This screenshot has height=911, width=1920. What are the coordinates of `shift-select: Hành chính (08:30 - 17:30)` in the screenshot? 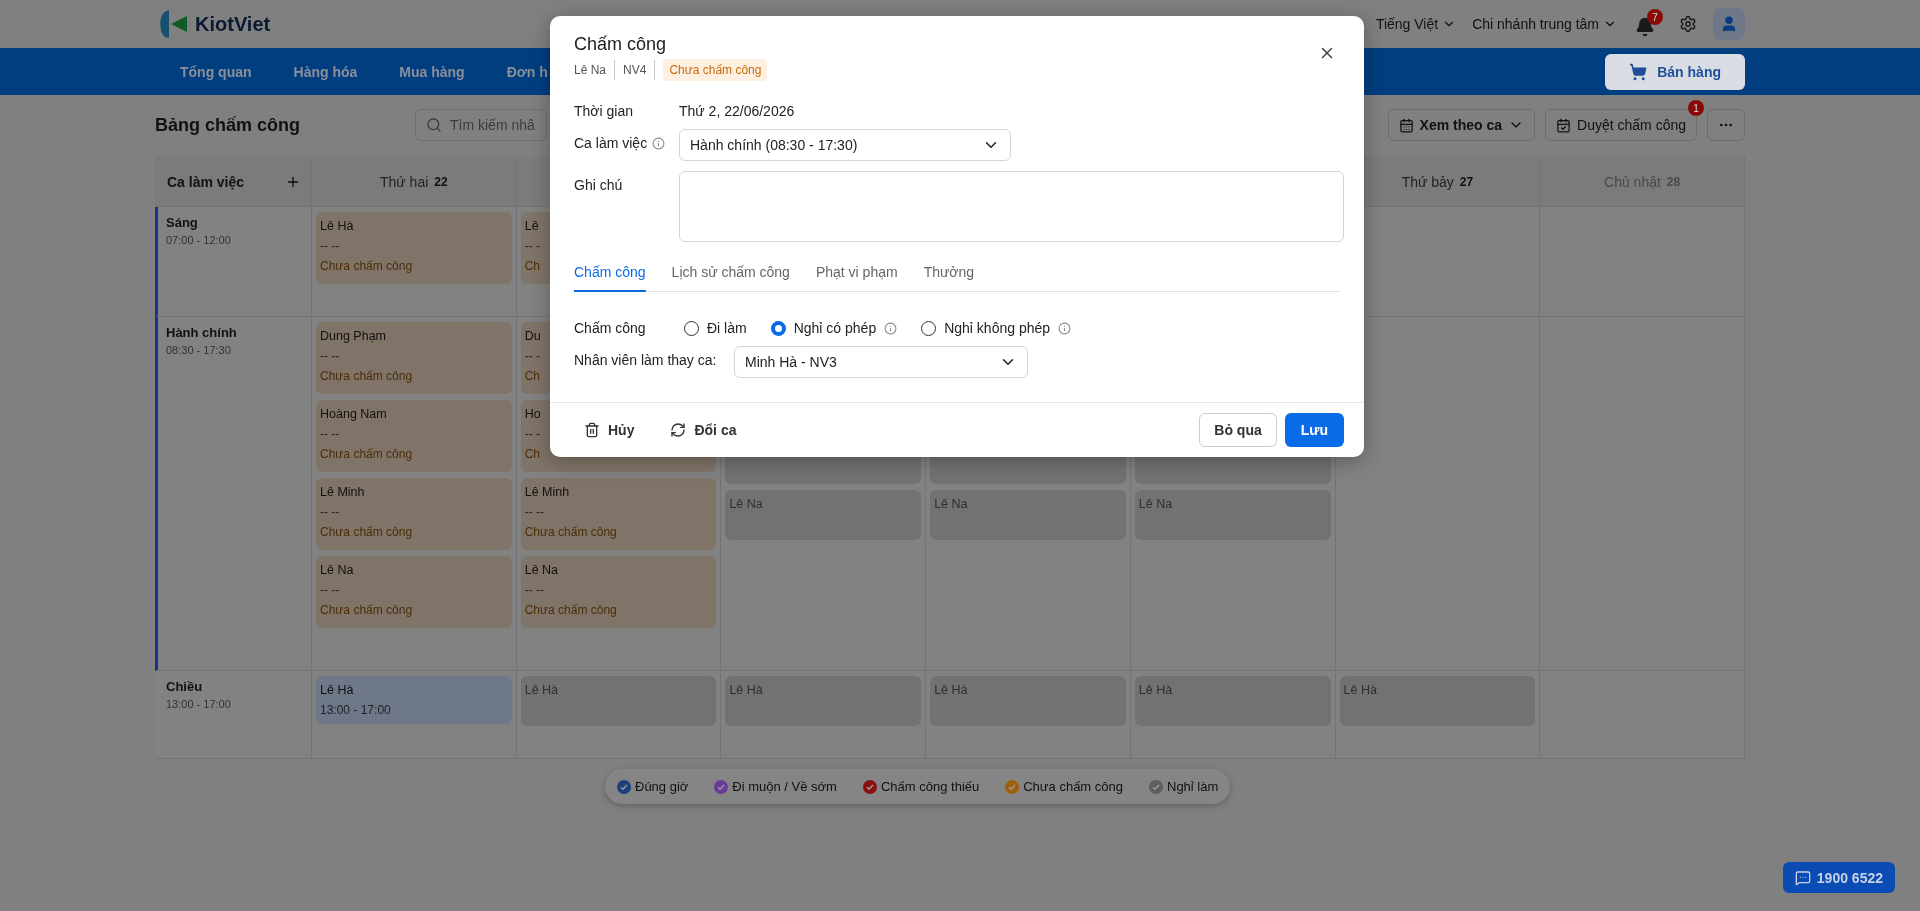 It's located at (845, 145).